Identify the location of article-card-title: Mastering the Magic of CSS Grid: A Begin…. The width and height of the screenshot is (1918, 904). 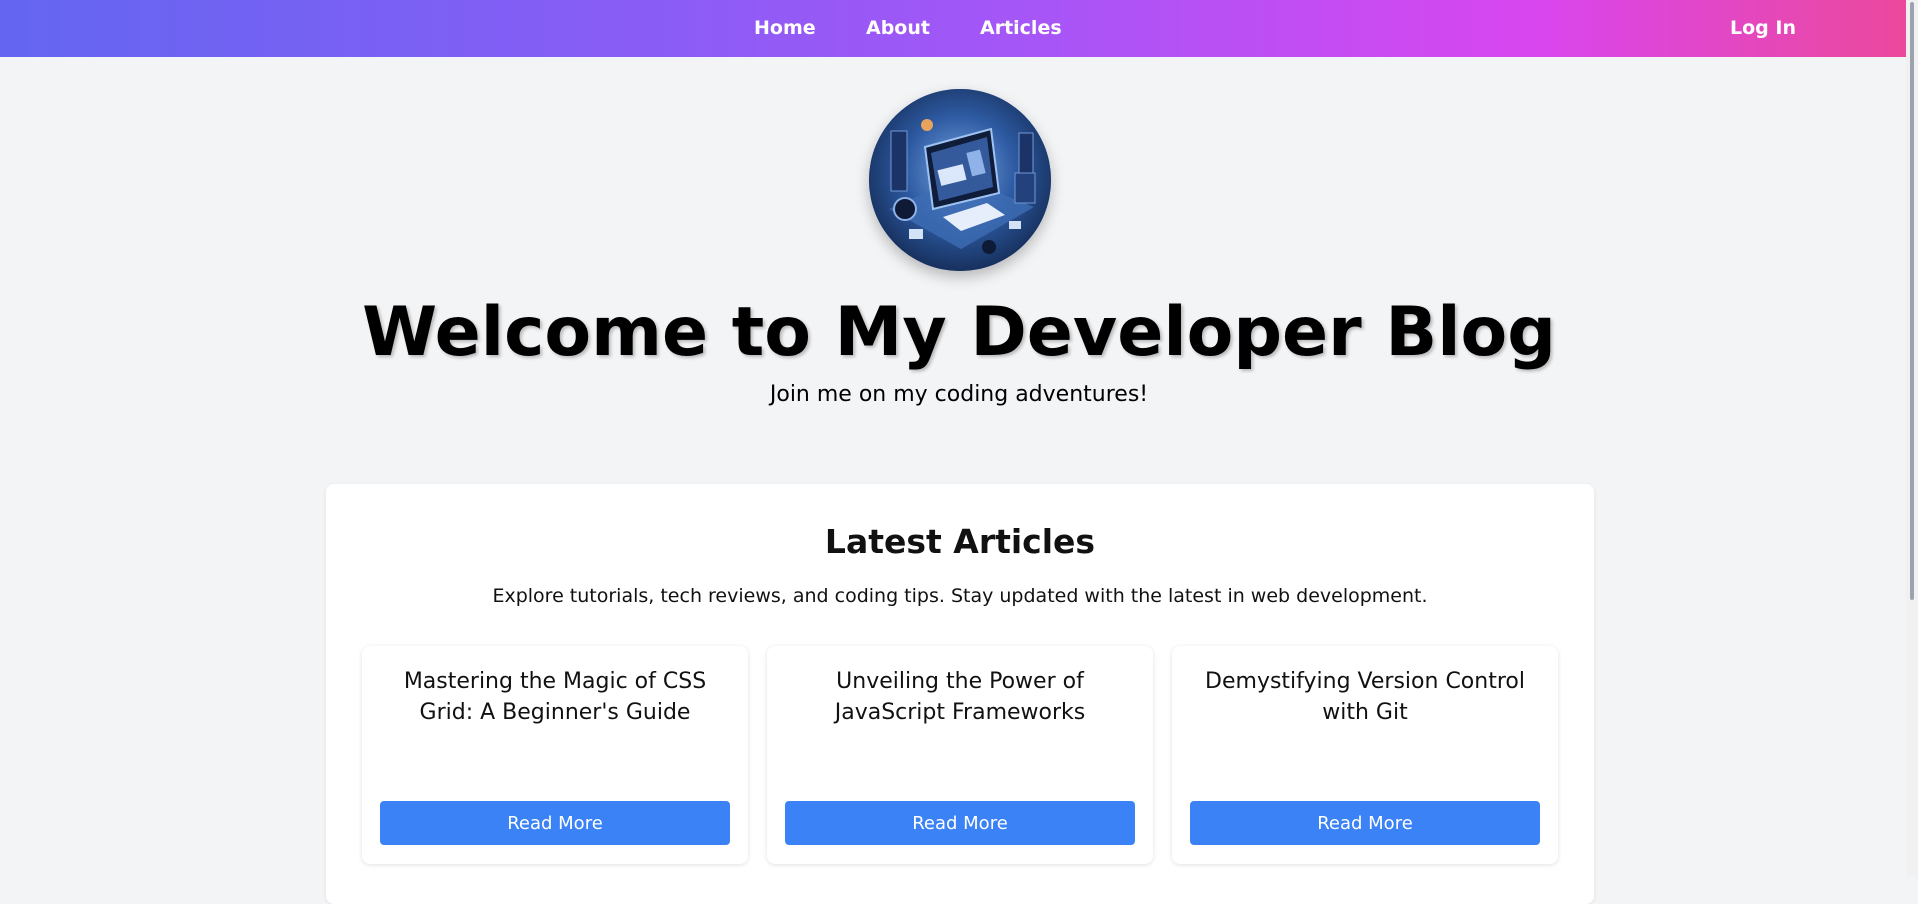
(555, 697).